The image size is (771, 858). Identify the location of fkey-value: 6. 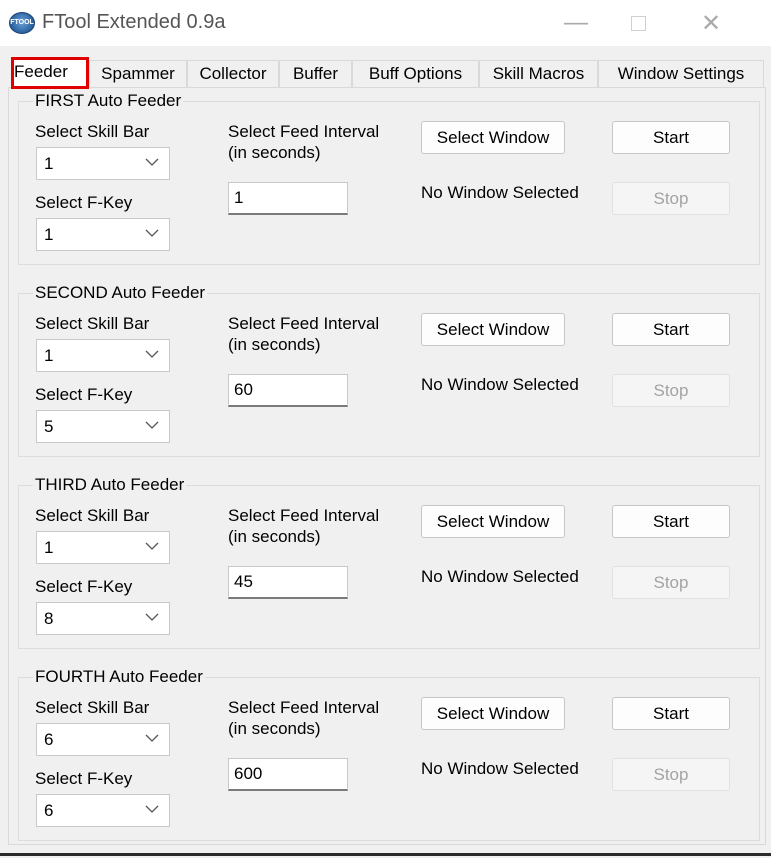
(49, 810).